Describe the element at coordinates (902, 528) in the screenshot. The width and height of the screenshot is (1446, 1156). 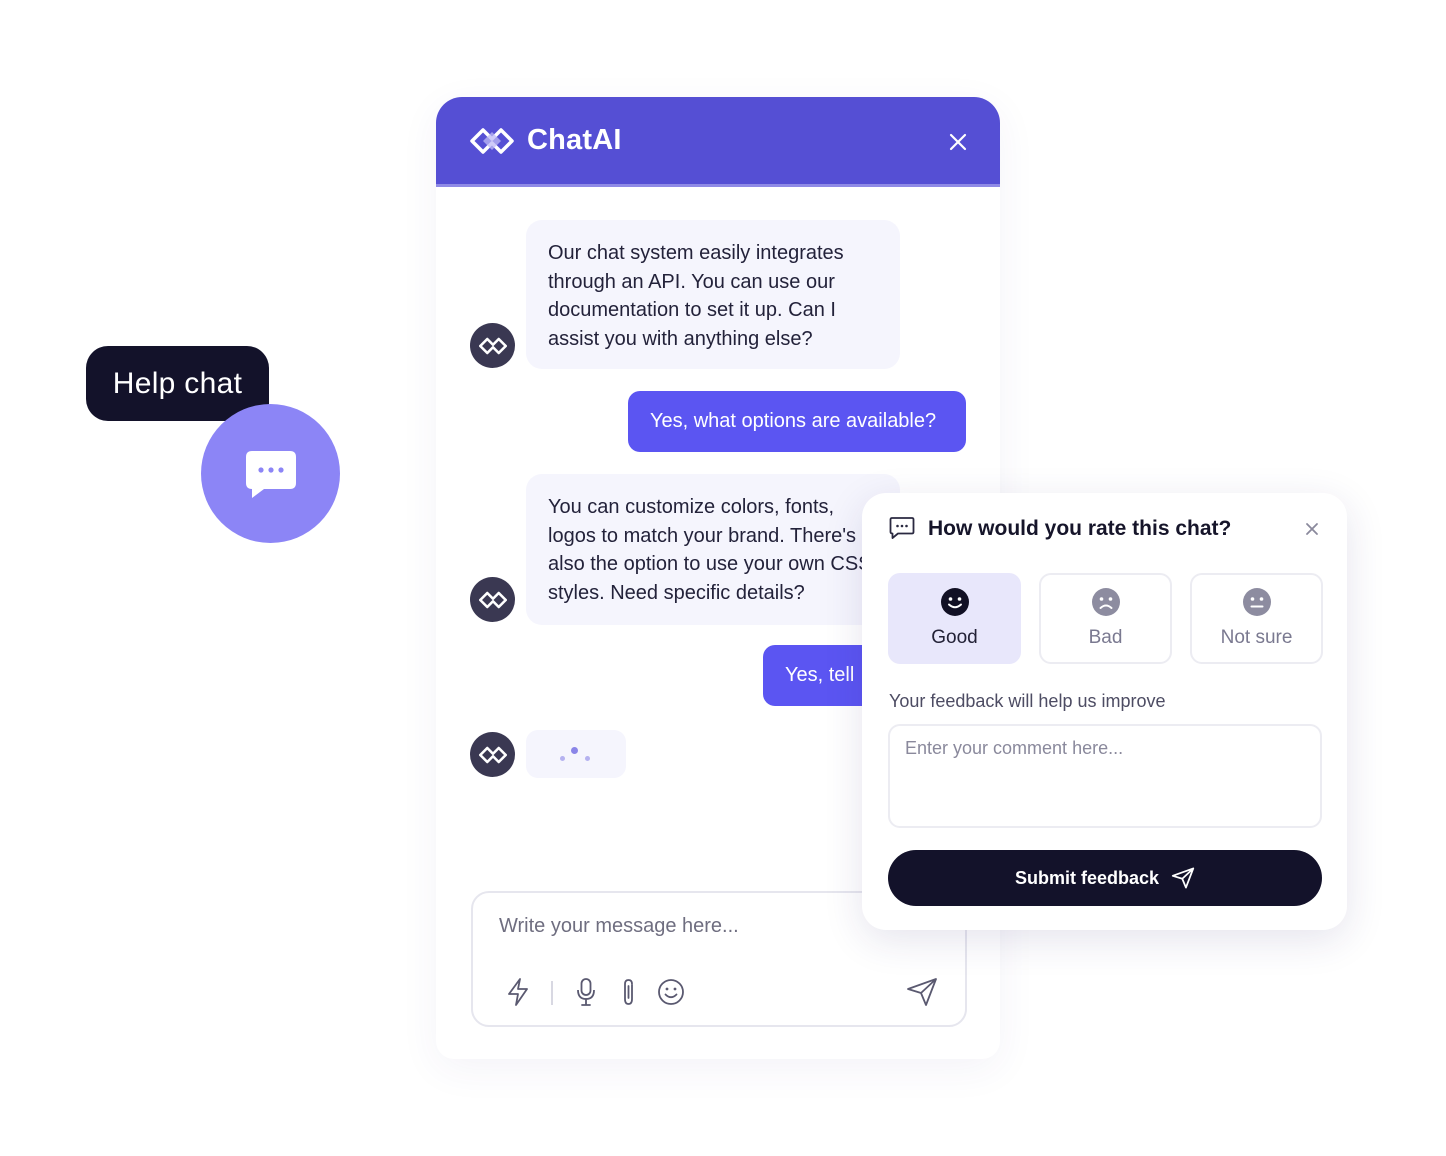
I see `comment-icon` at that location.